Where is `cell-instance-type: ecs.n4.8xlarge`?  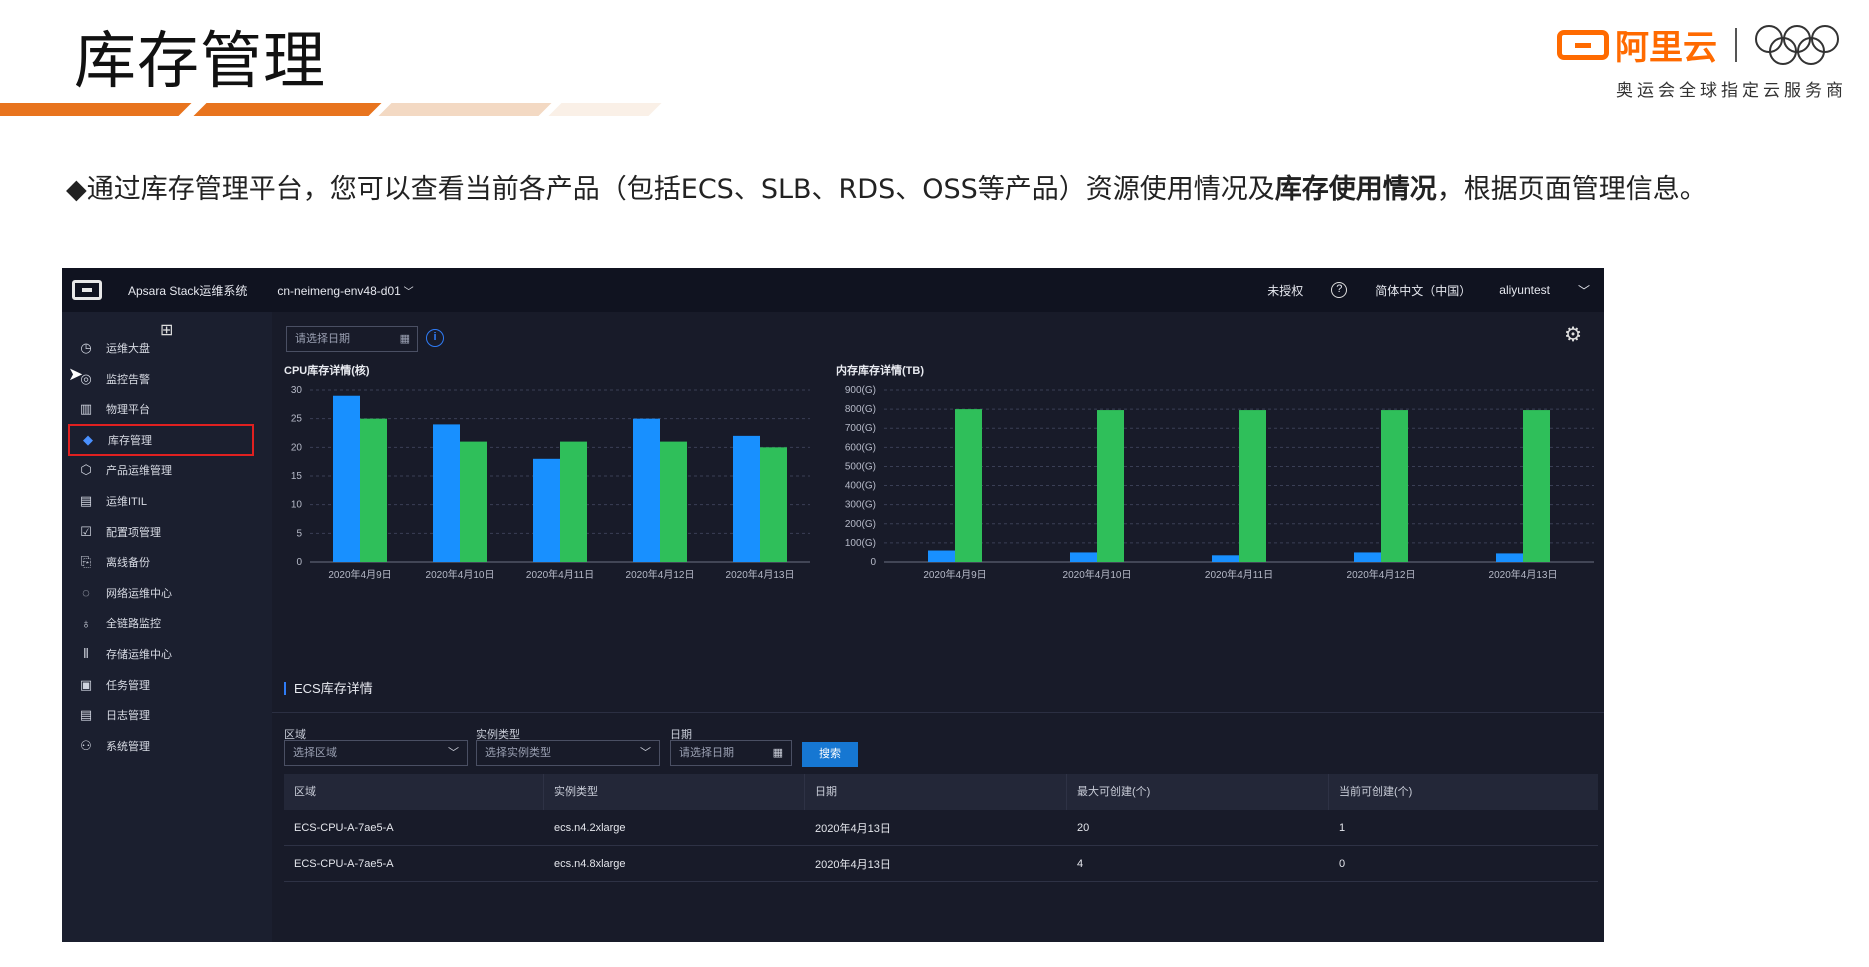 cell-instance-type: ecs.n4.8xlarge is located at coordinates (590, 863).